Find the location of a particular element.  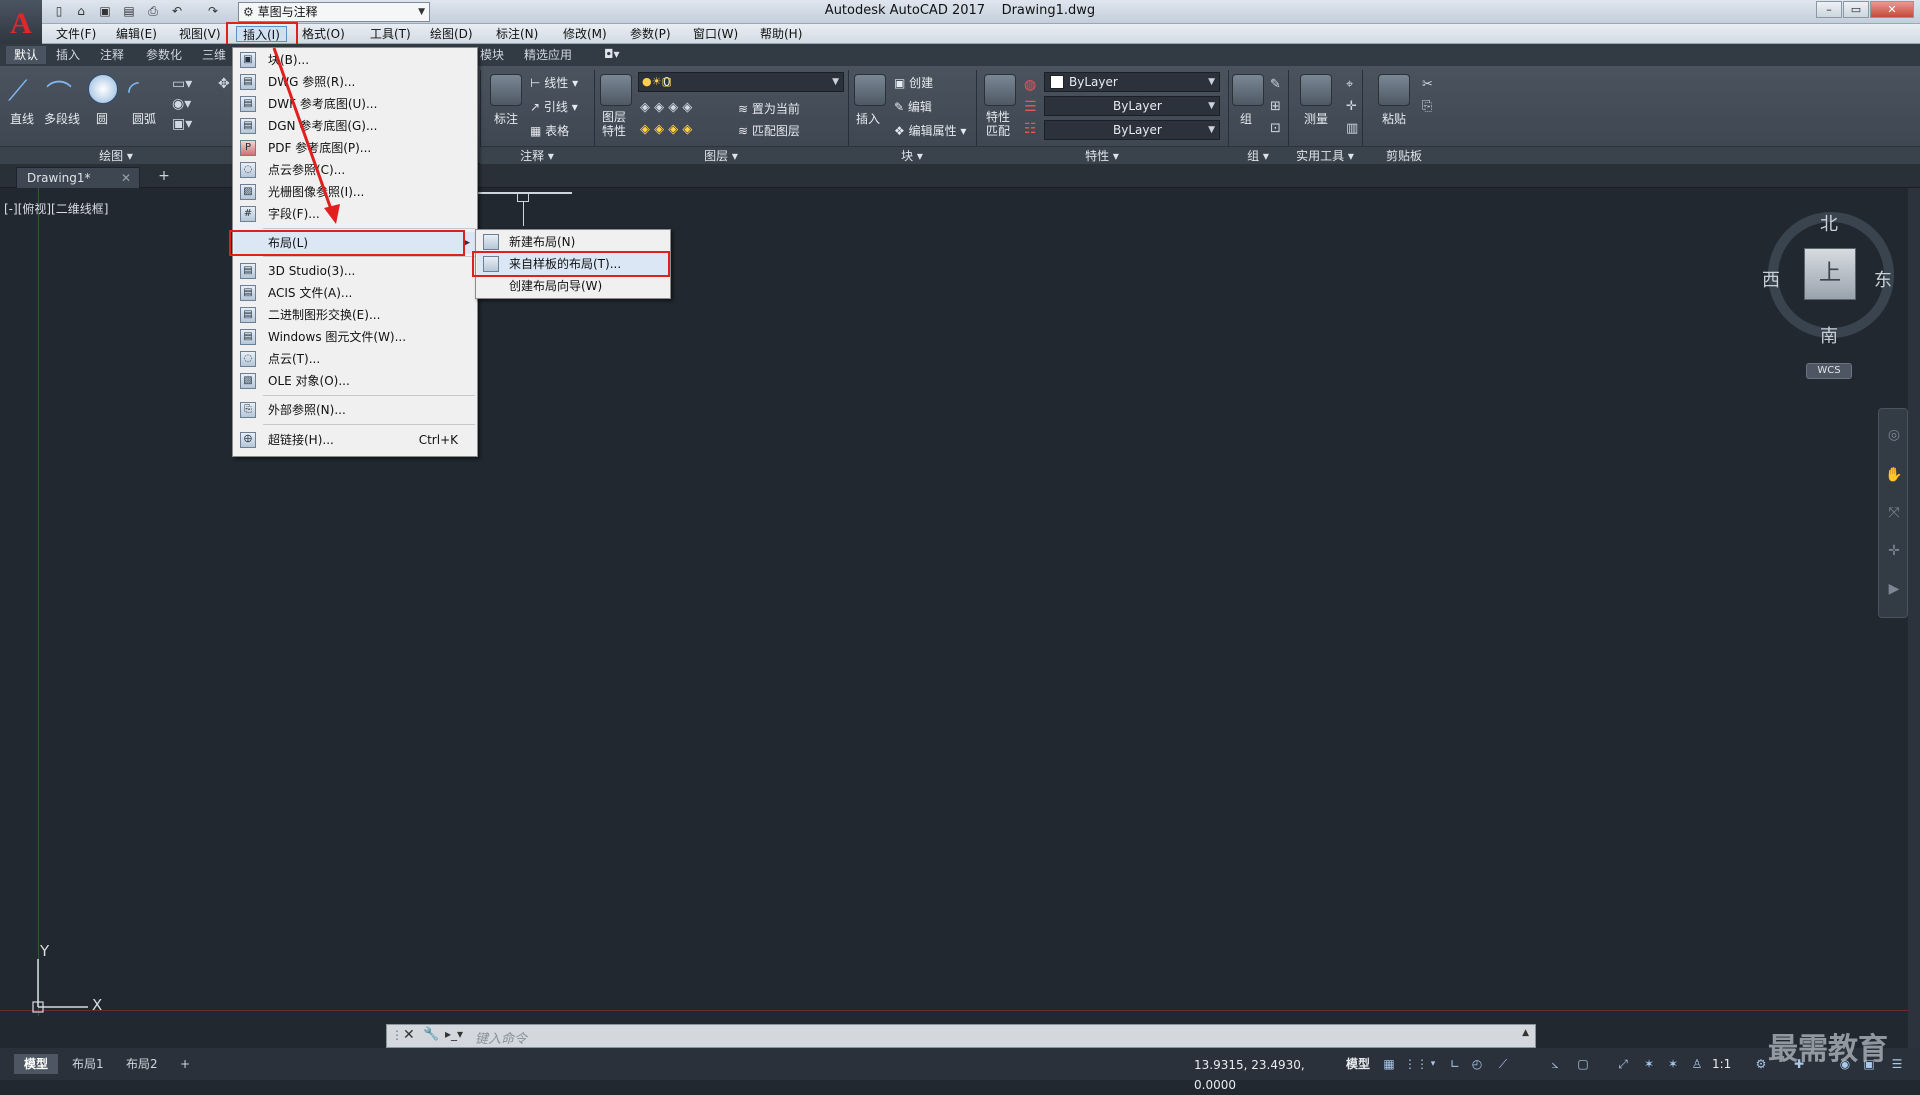

measure-label: 测量 is located at coordinates (1316, 118).